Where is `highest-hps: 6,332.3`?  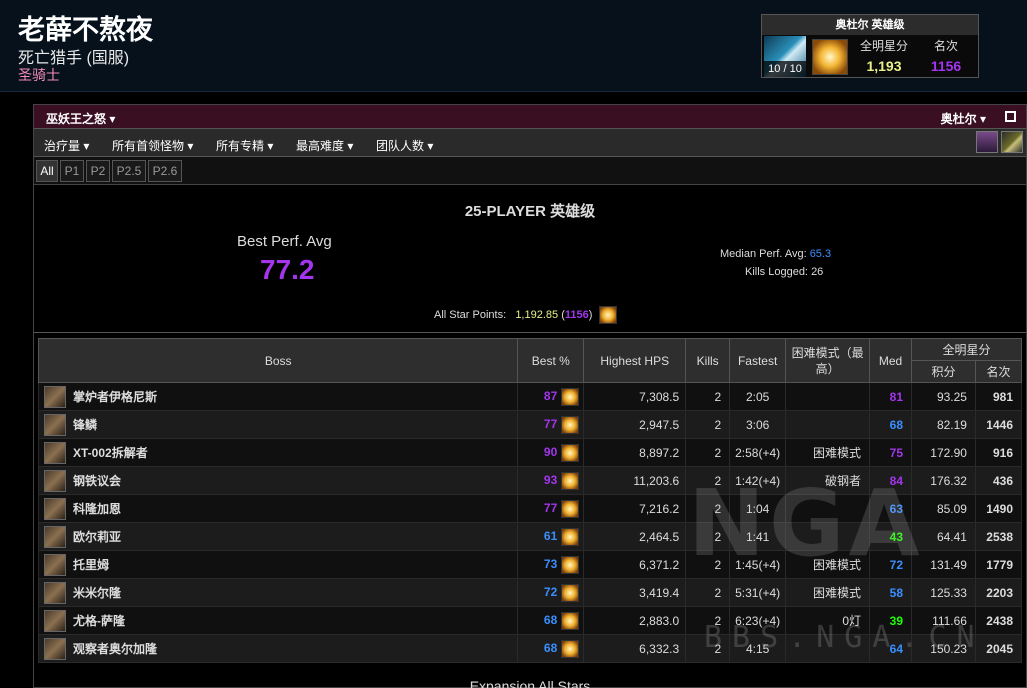
highest-hps: 6,332.3 is located at coordinates (635, 648).